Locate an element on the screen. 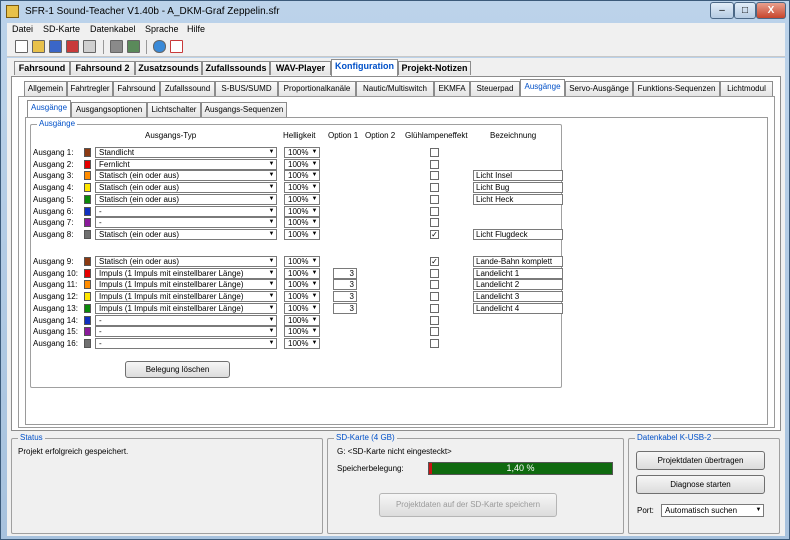  tab-fahrsound-sub: Fahrsound is located at coordinates (136, 88).